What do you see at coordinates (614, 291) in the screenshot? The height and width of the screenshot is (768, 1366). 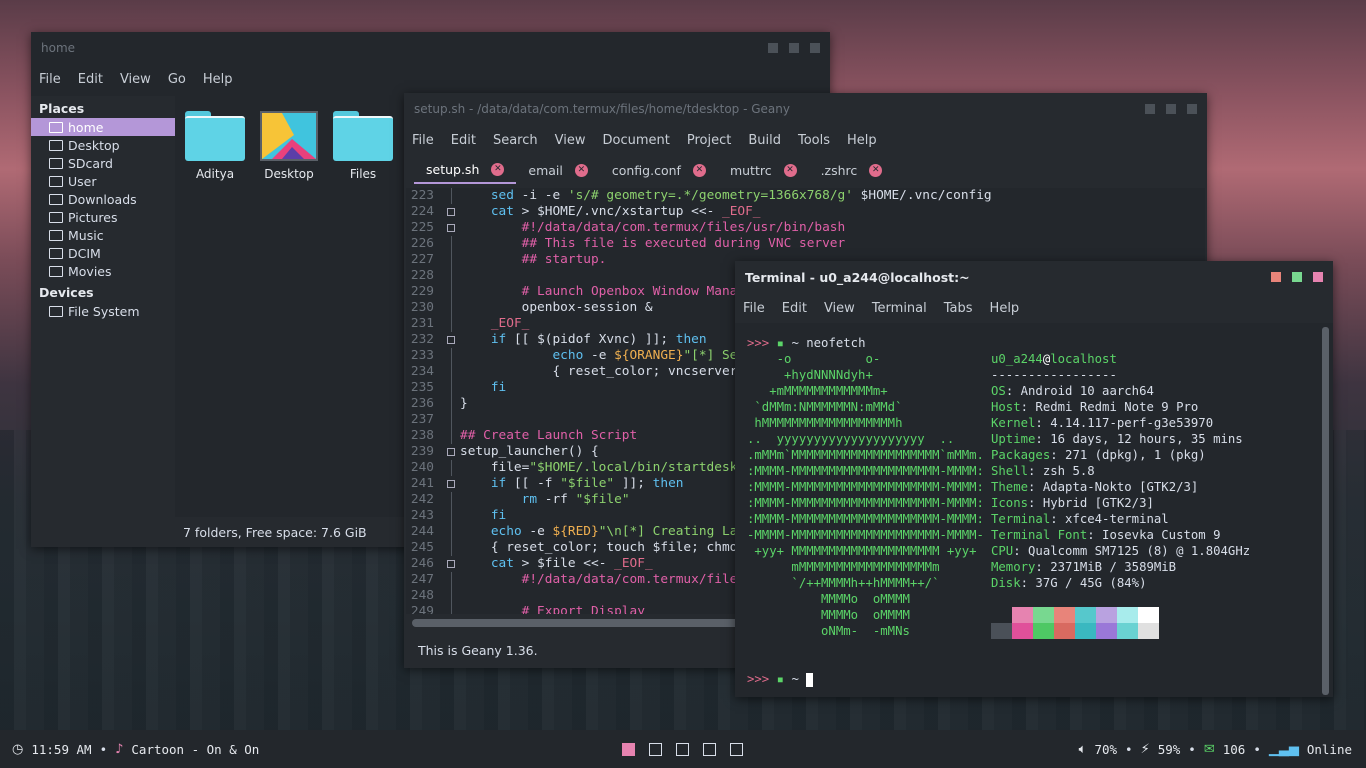 I see `code-text: # Launch Openbox Window Manager.` at bounding box center [614, 291].